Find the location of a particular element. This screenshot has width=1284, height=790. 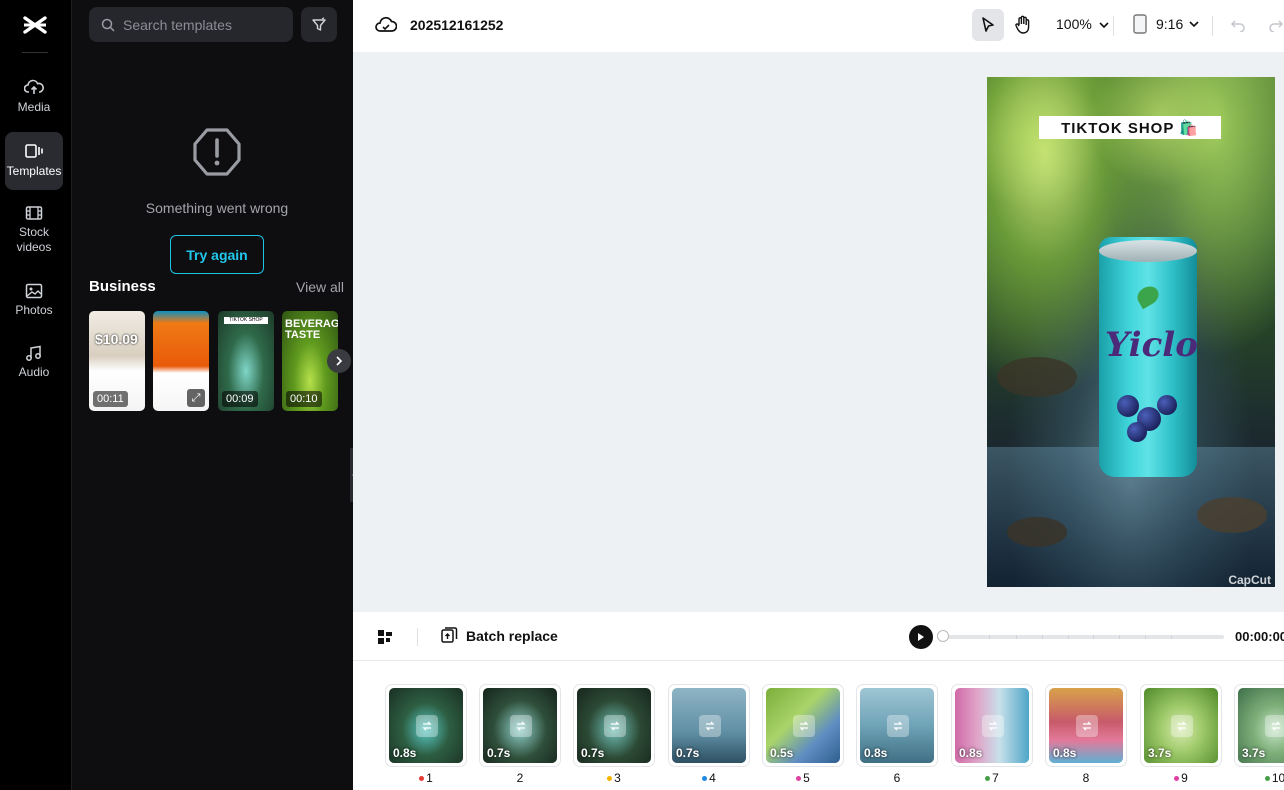

search-box is located at coordinates (191, 24).